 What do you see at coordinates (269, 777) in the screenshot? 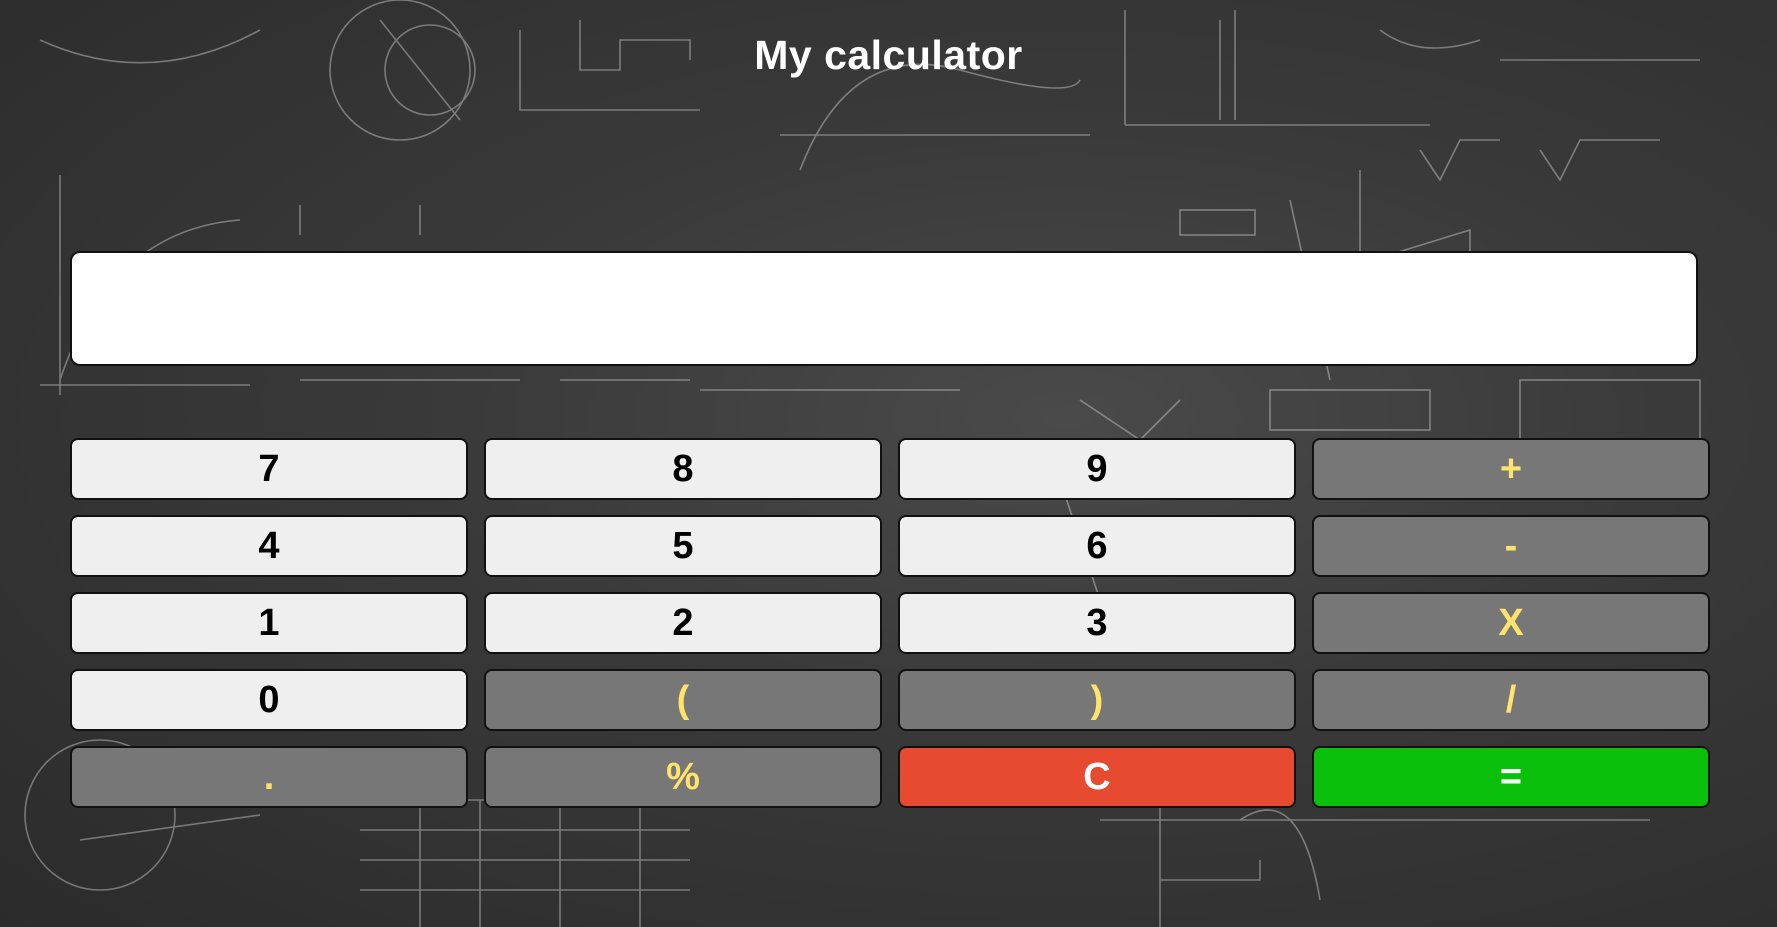
I see `key-decimal: .` at bounding box center [269, 777].